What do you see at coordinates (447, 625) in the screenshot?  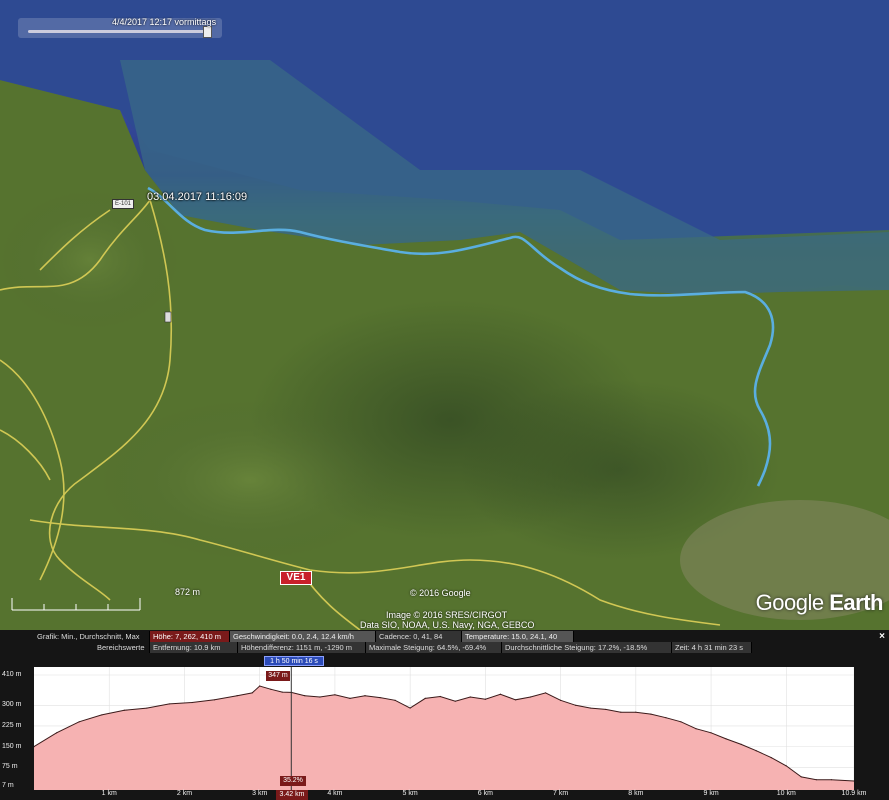 I see `credit-data: Data SIO, NOAA, U.S. Navy, NGA, GEBCO` at bounding box center [447, 625].